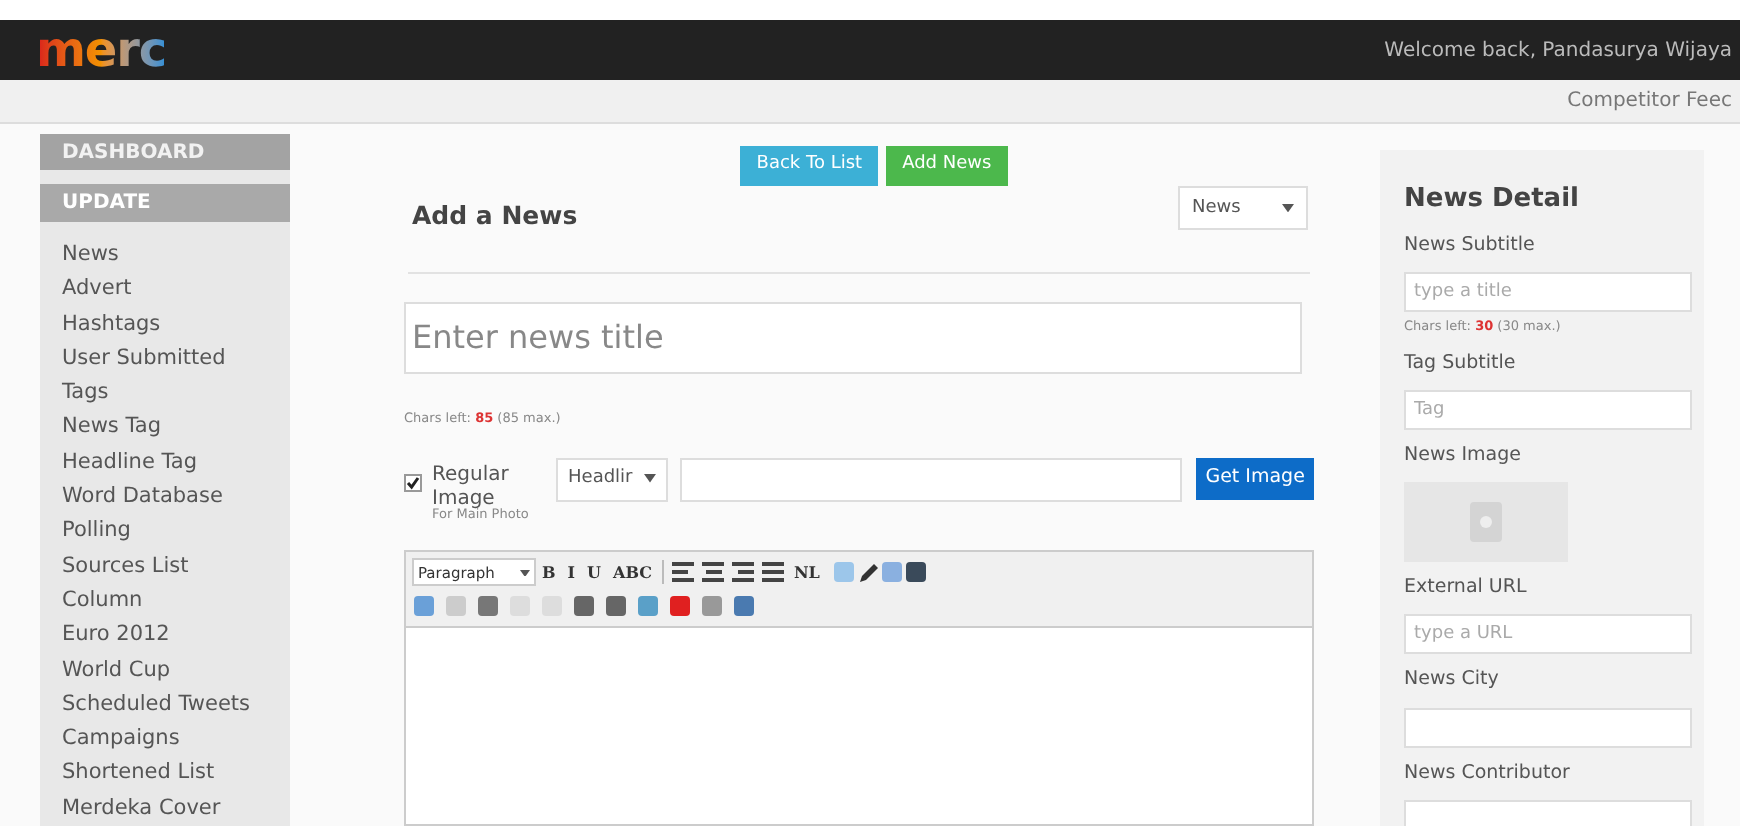 The width and height of the screenshot is (1740, 826). I want to click on type-select: News, so click(1243, 208).